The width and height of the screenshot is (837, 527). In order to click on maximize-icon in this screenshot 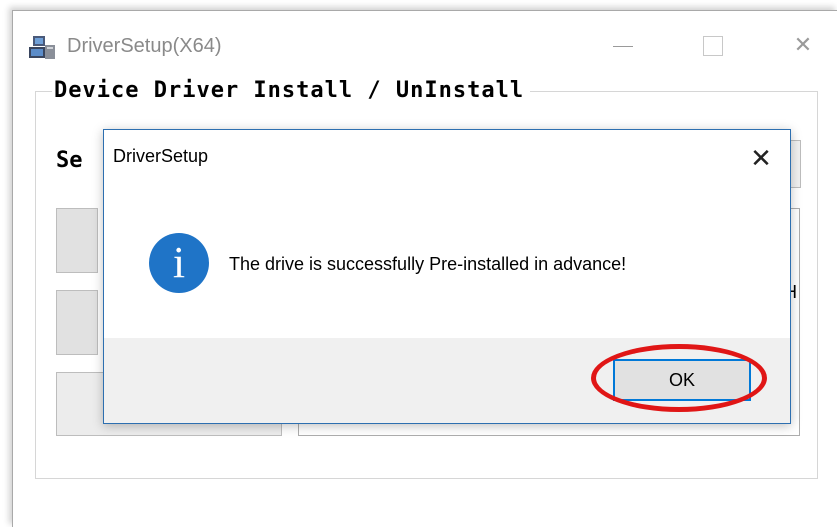, I will do `click(713, 46)`.